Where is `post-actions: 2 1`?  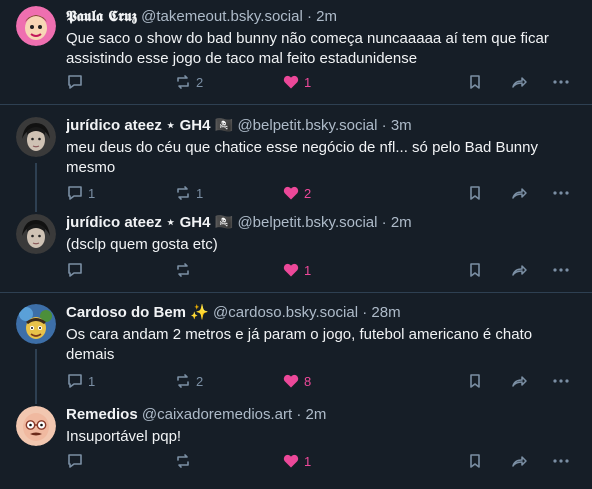 post-actions: 2 1 is located at coordinates (322, 82).